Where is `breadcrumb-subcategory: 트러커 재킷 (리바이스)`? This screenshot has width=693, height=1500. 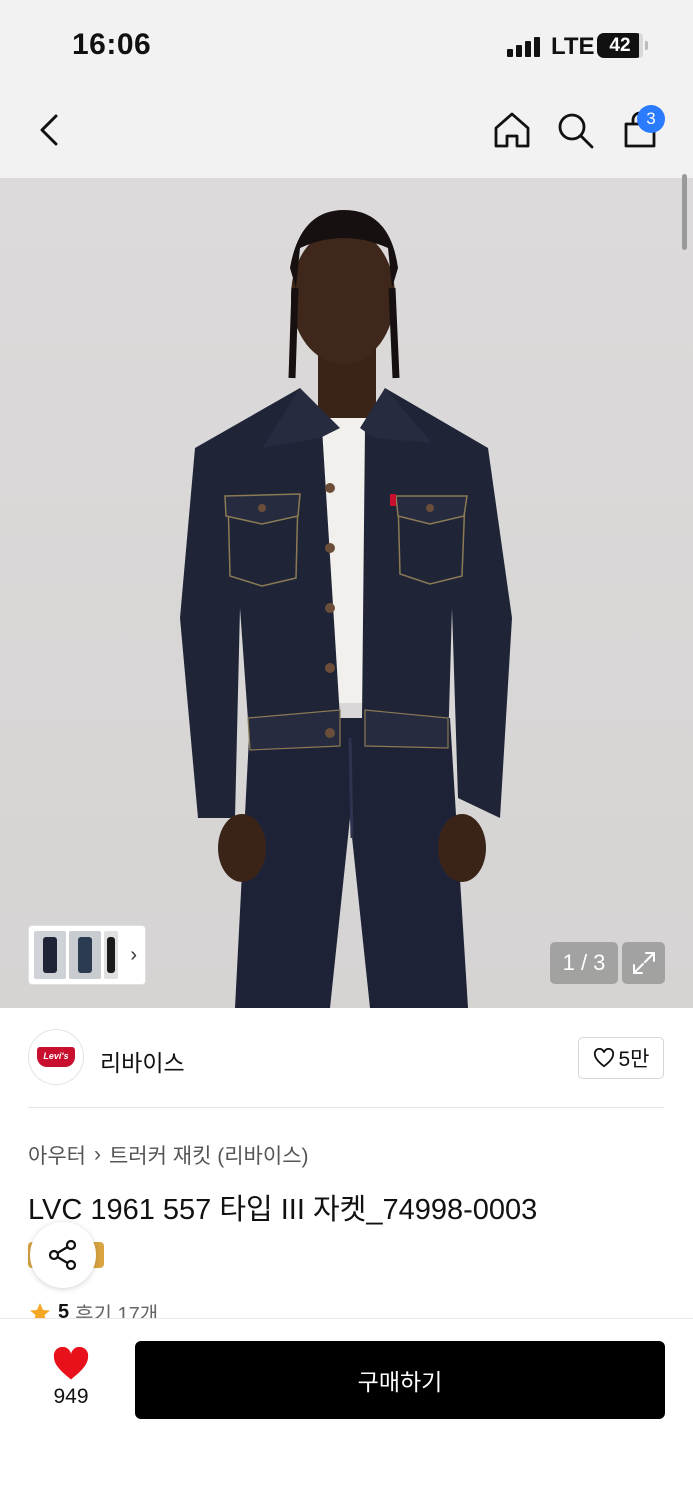
breadcrumb-subcategory: 트러커 재킷 (리바이스) is located at coordinates (209, 1155).